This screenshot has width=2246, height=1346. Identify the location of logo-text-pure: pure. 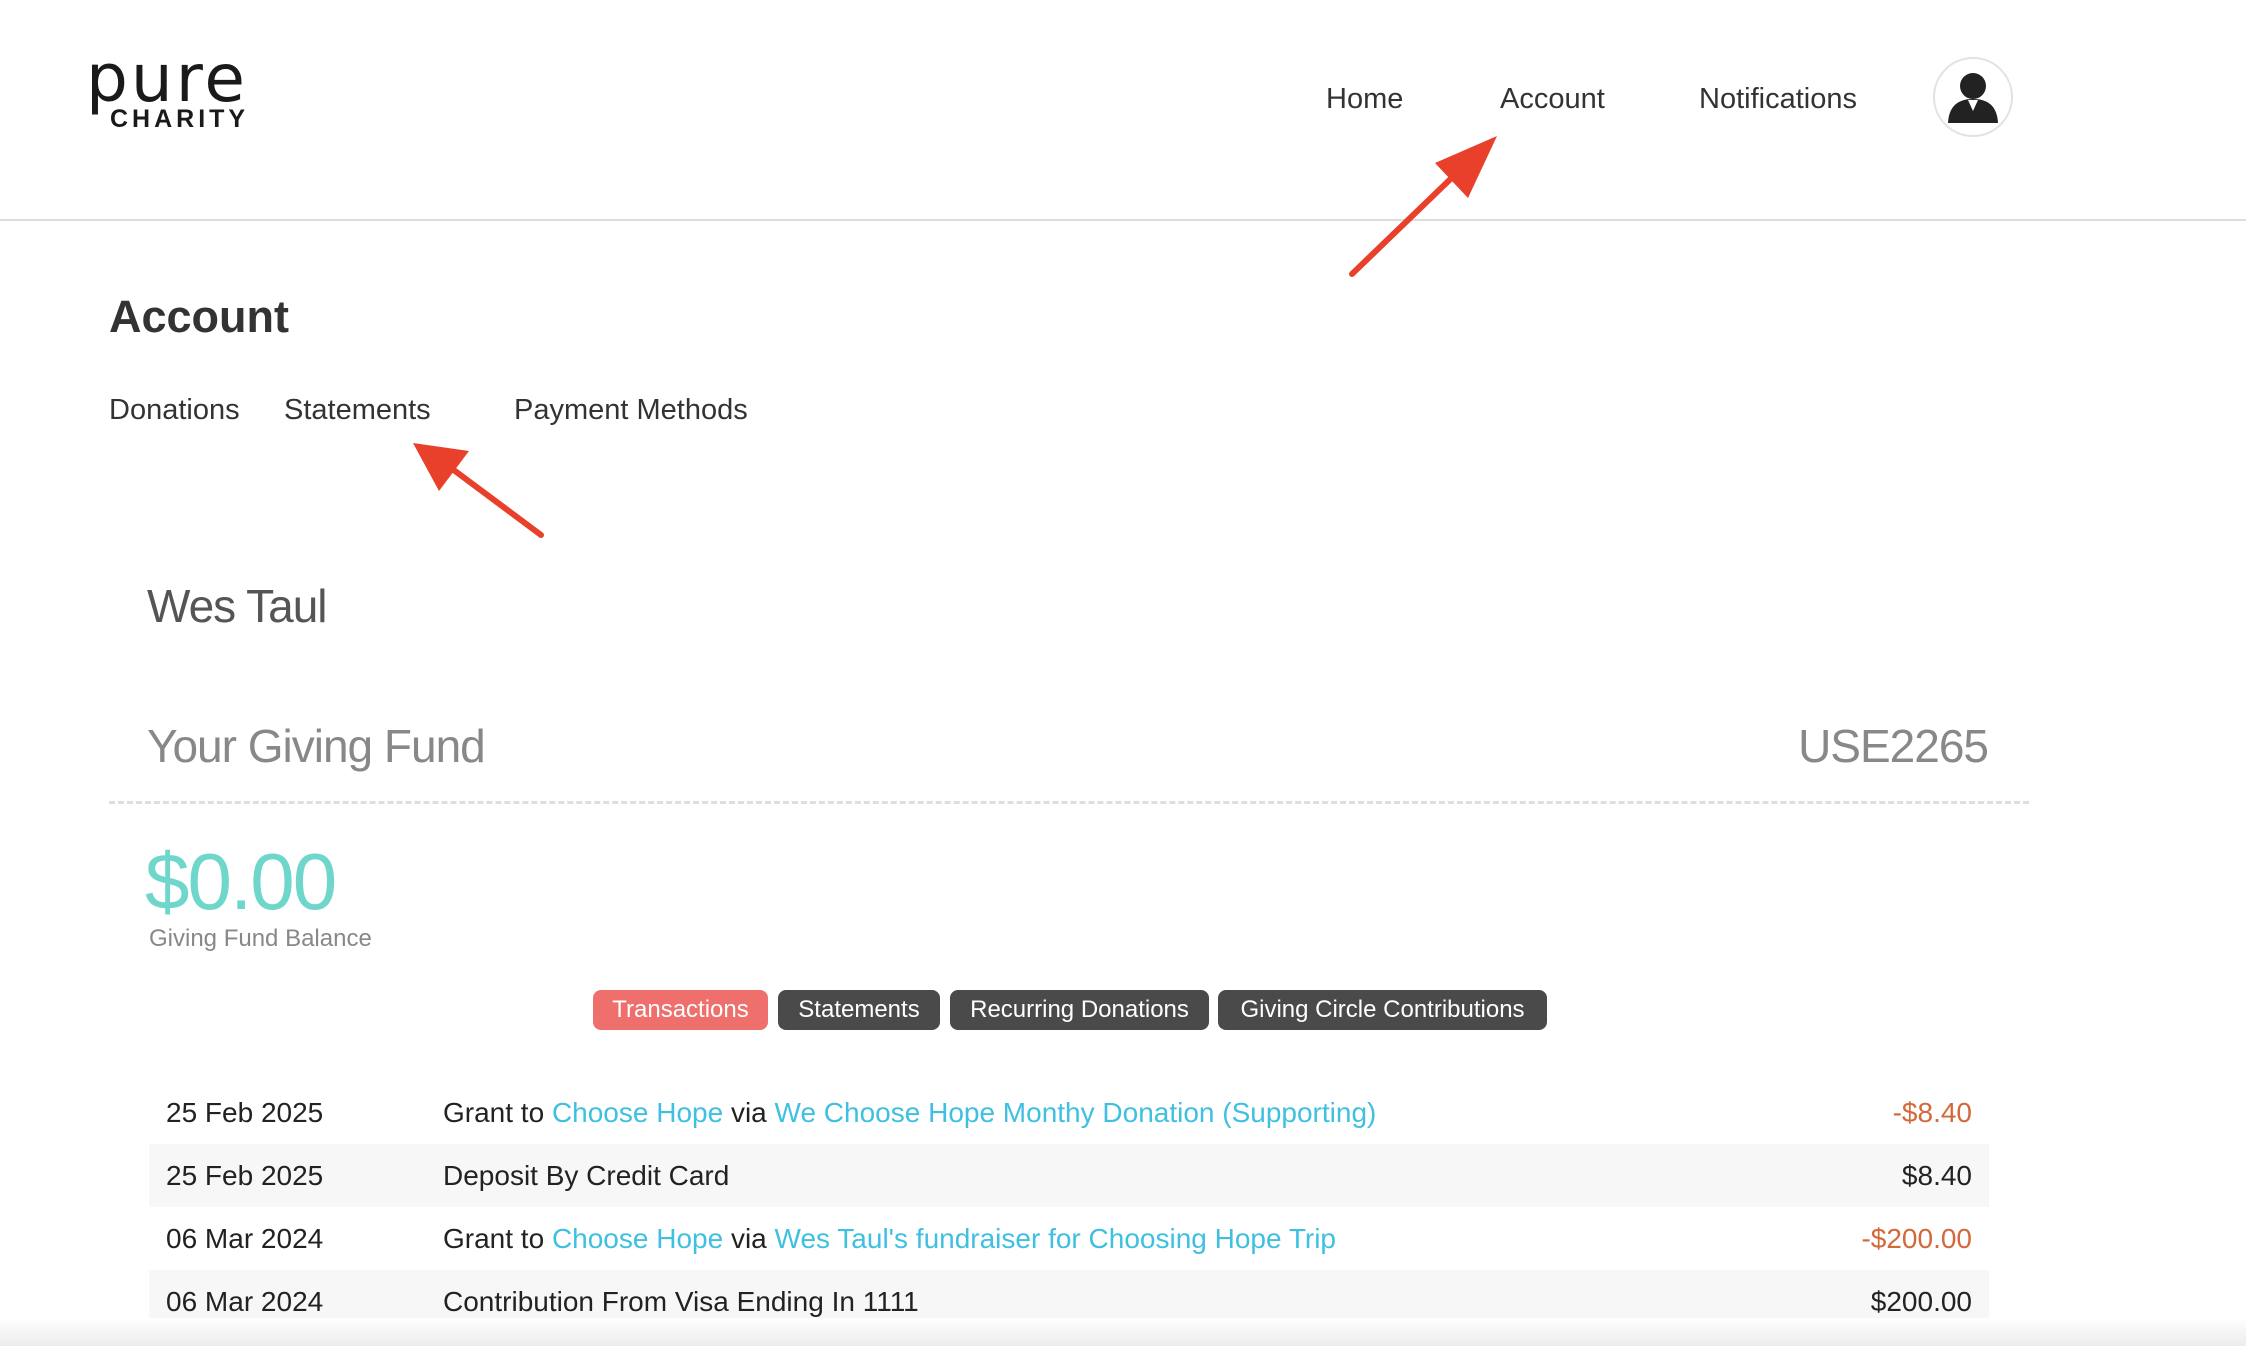
(167, 78).